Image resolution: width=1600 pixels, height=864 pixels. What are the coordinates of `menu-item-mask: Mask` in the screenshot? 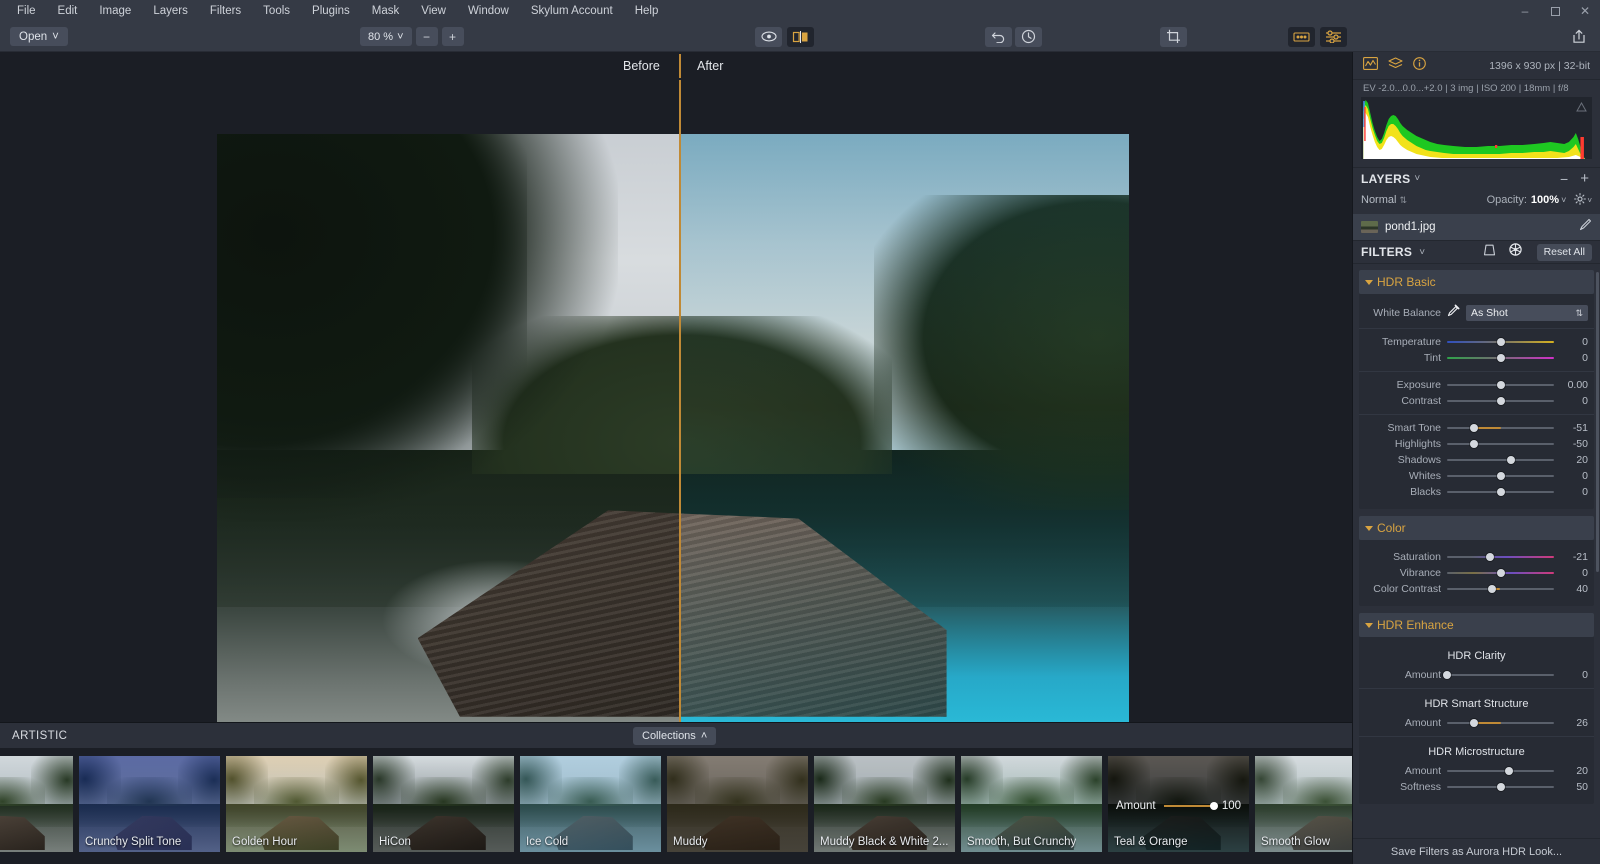 It's located at (385, 11).